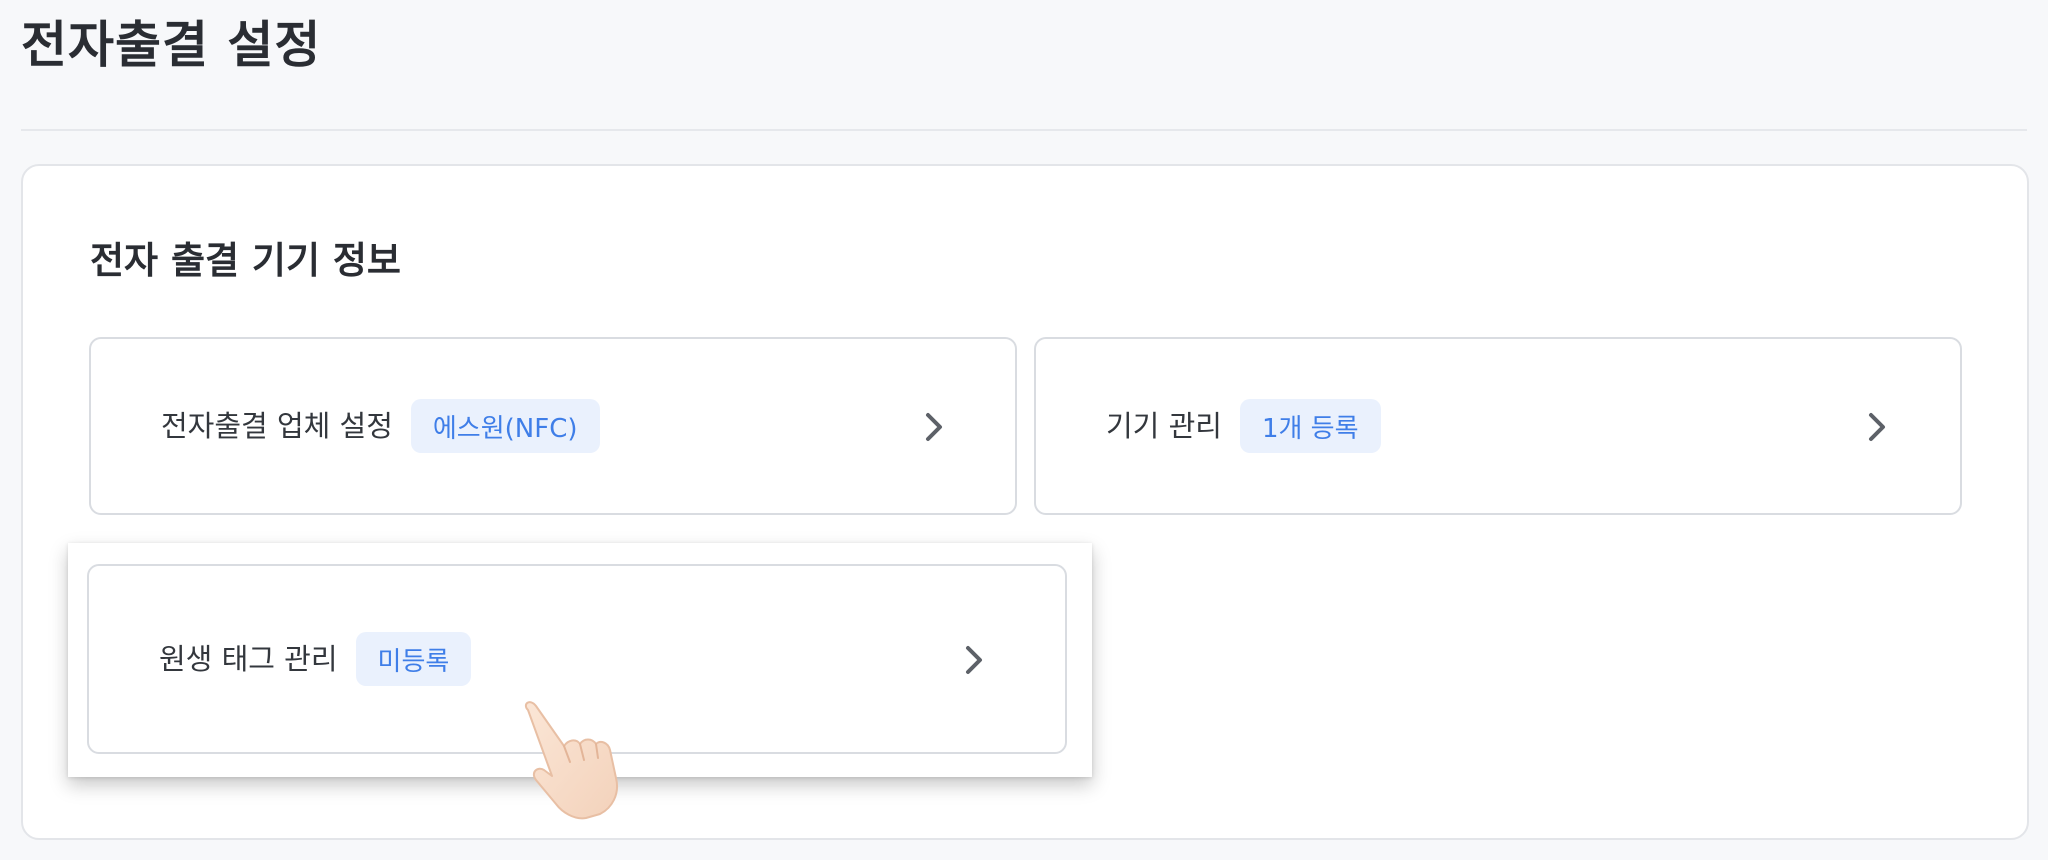 Image resolution: width=2048 pixels, height=860 pixels. I want to click on header-divider, so click(1024, 130).